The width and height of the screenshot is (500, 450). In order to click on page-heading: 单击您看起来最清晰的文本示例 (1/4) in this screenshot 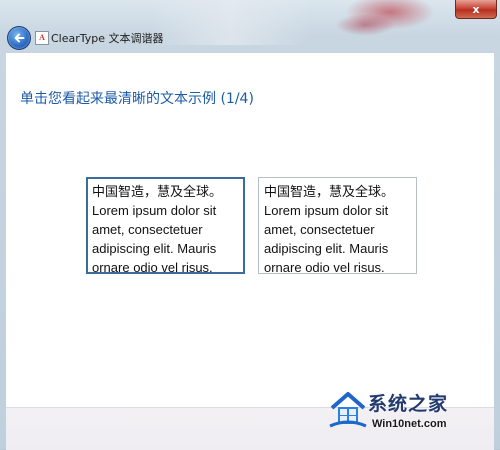, I will do `click(137, 99)`.